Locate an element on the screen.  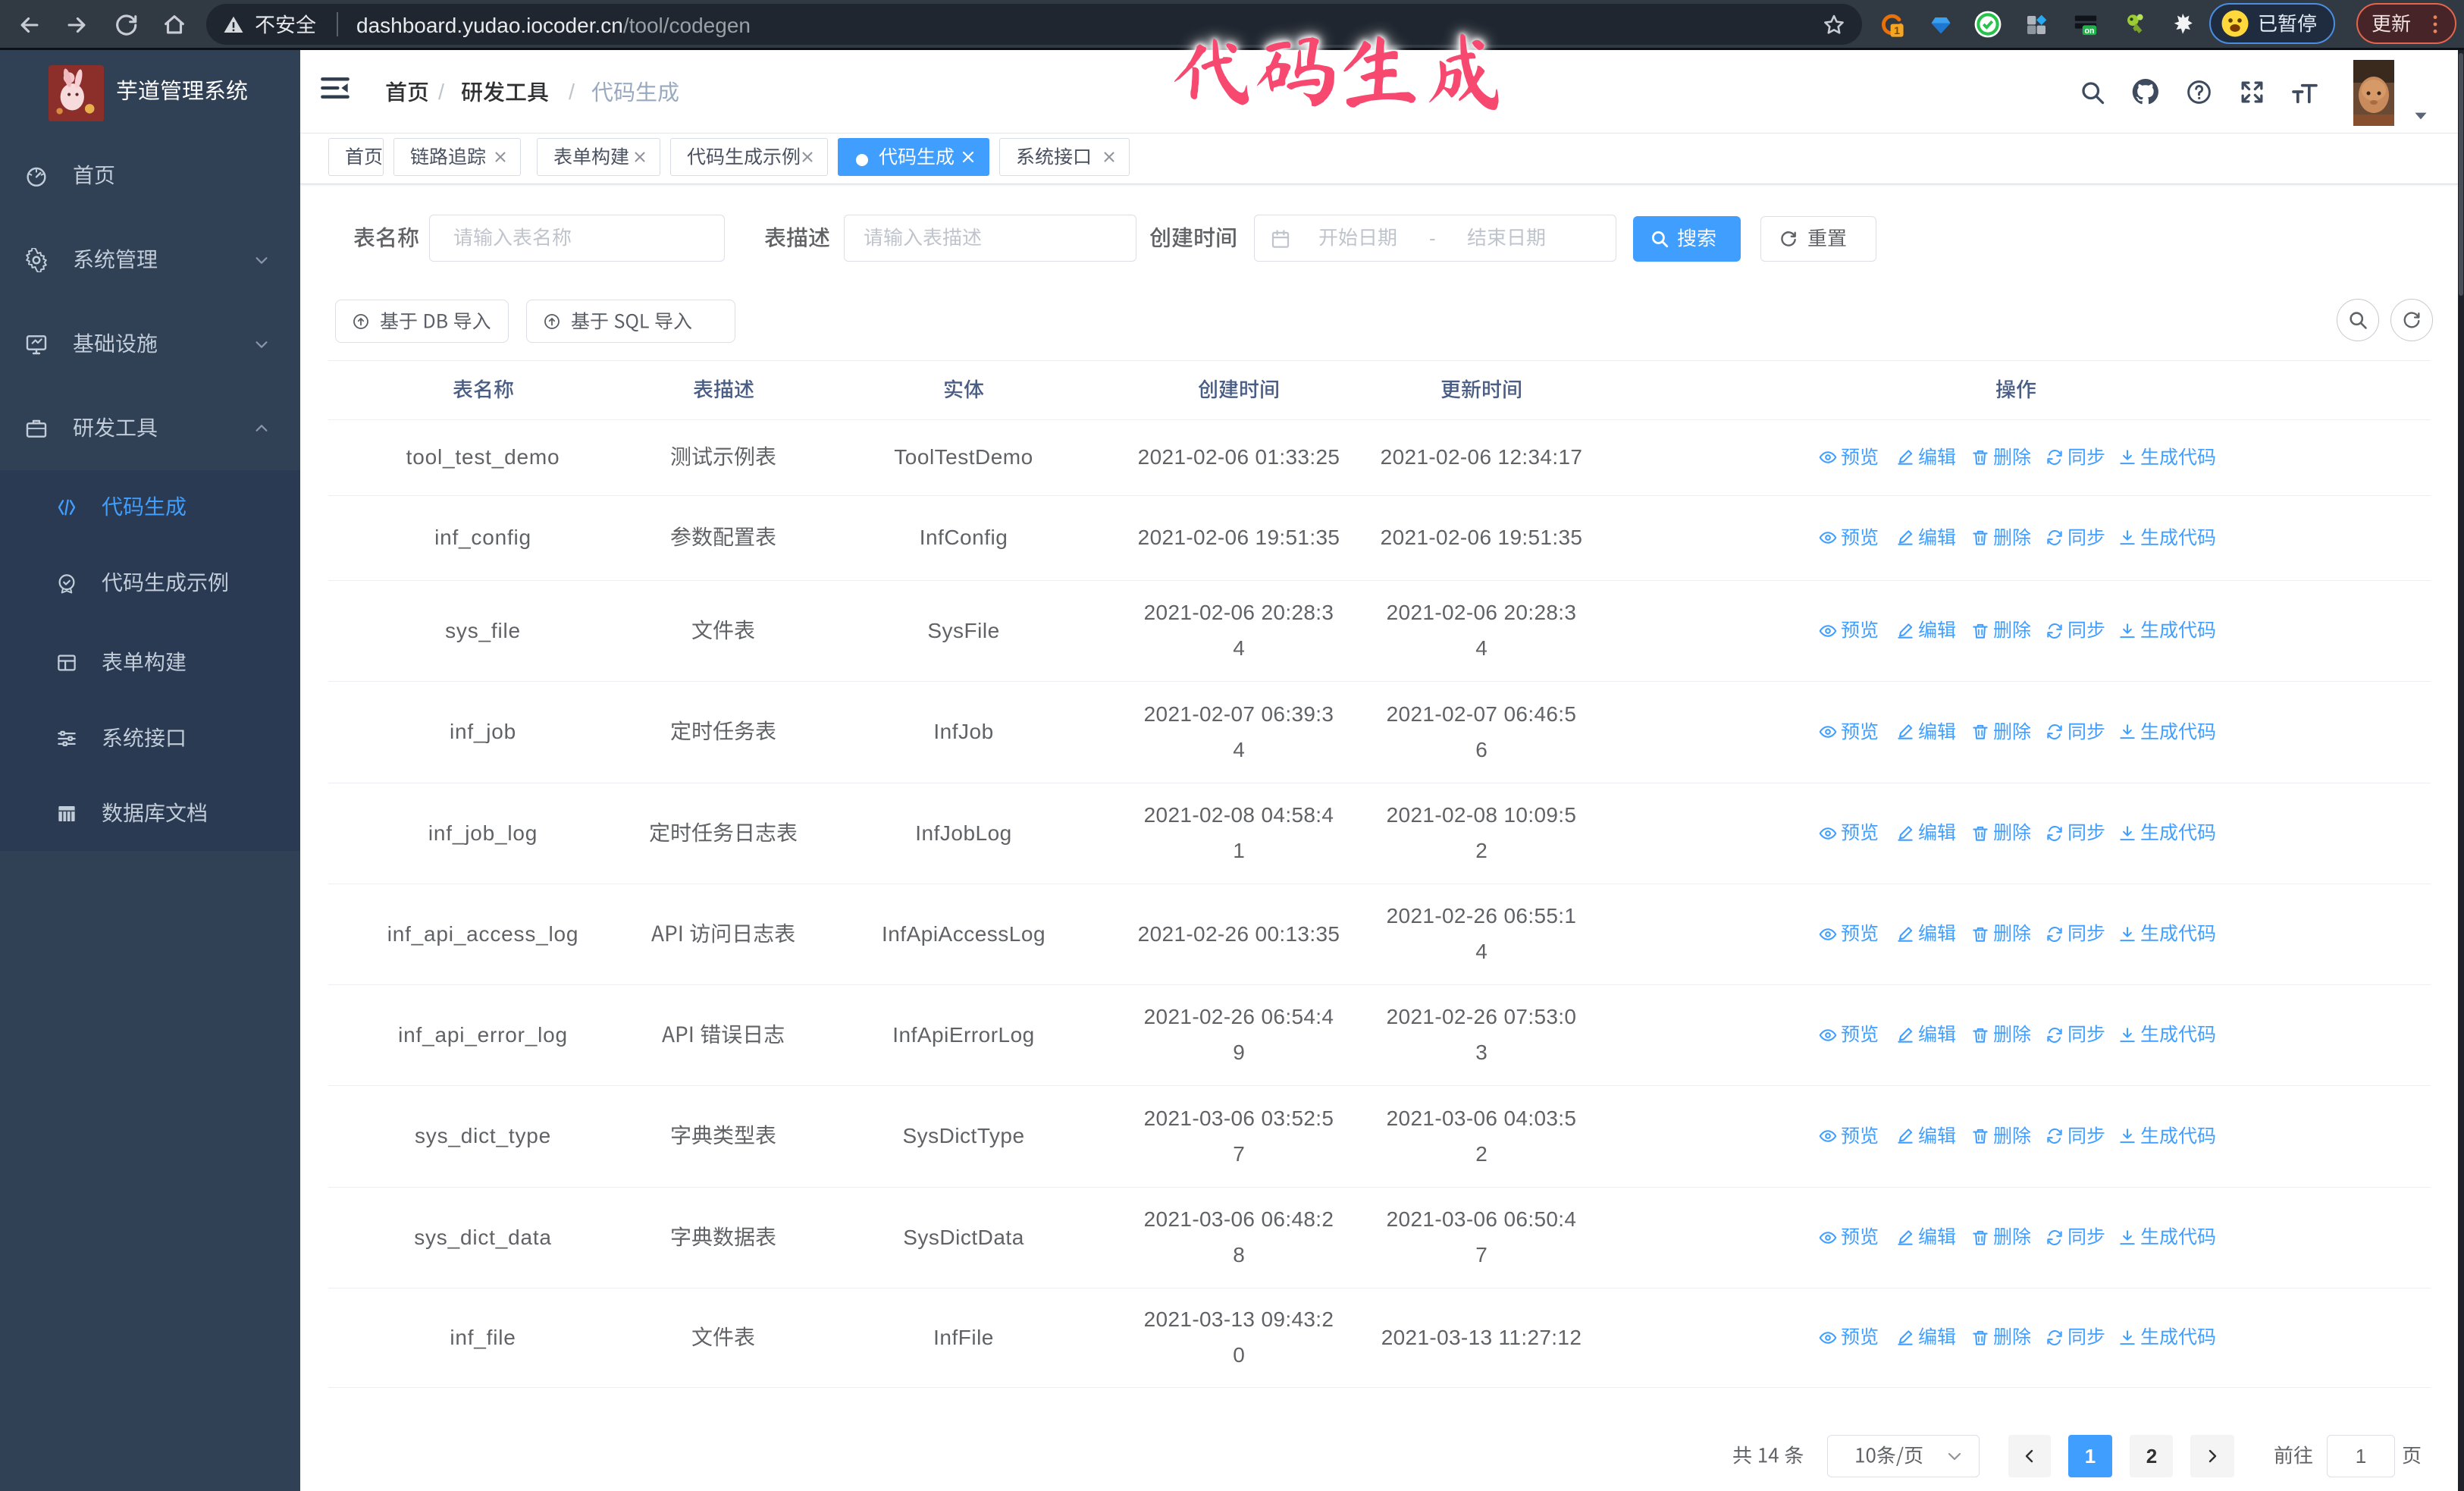
svg-text: on is located at coordinates (2089, 31).